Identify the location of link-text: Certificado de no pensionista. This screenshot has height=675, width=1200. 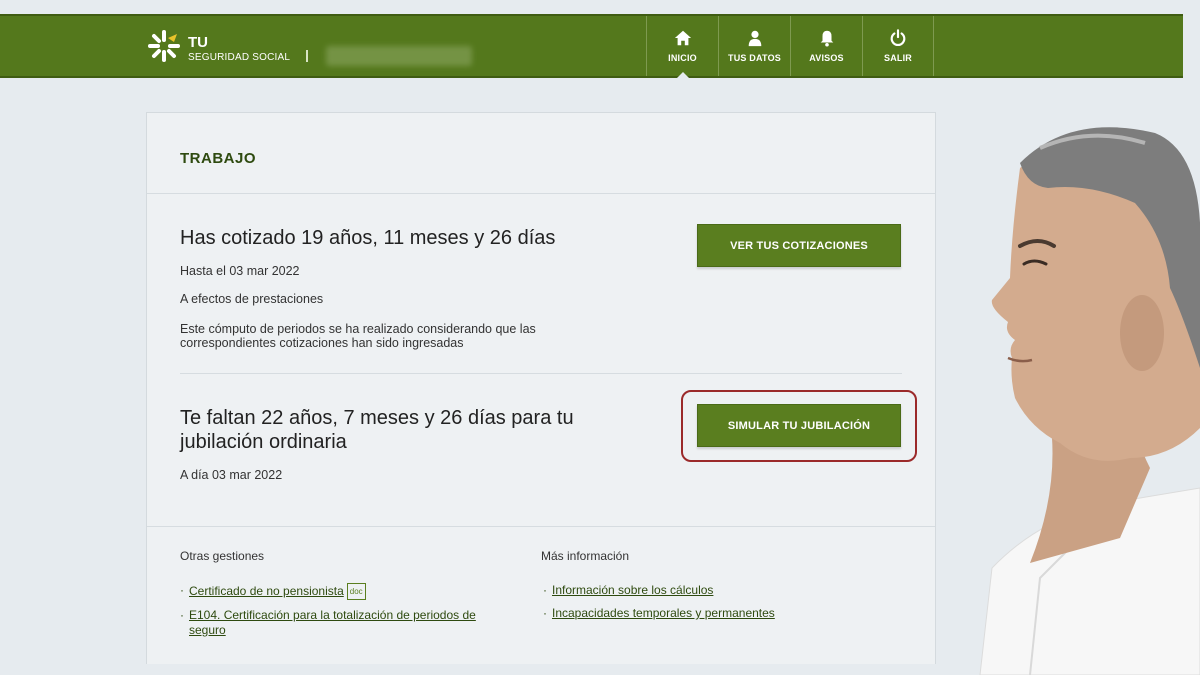
(266, 591).